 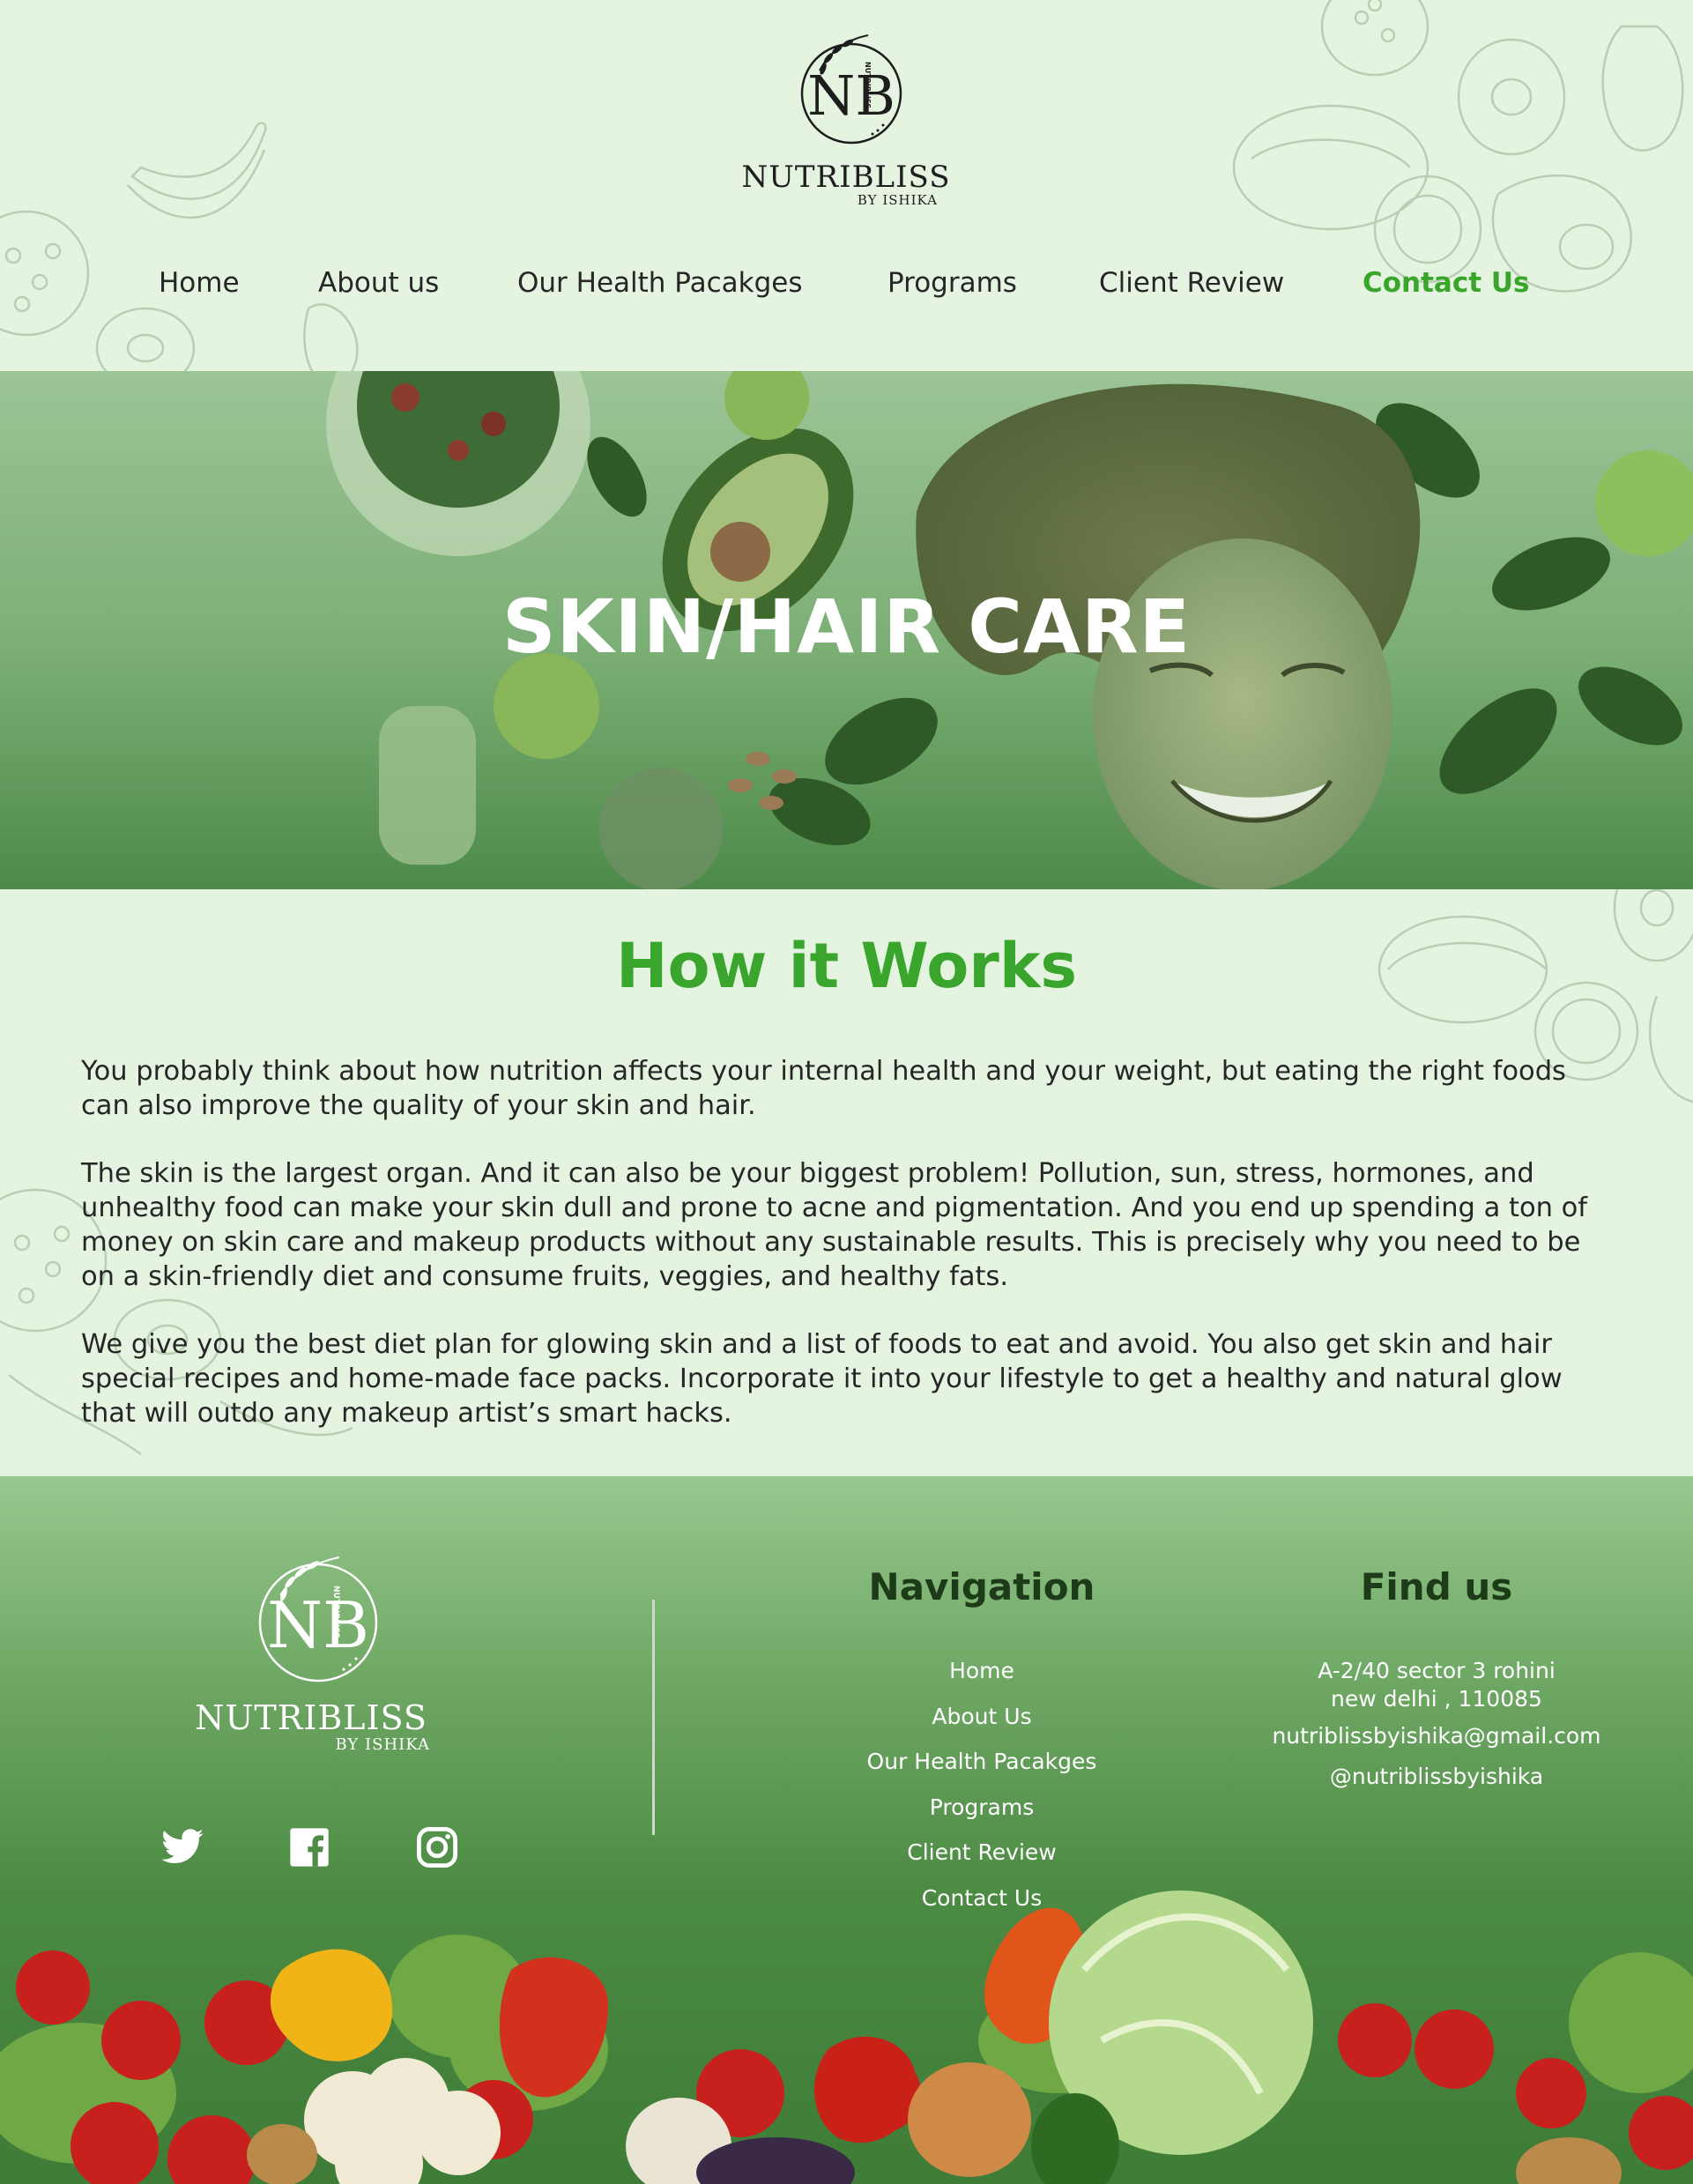 What do you see at coordinates (982, 1853) in the screenshot?
I see `footer-link-client-review: Client Review` at bounding box center [982, 1853].